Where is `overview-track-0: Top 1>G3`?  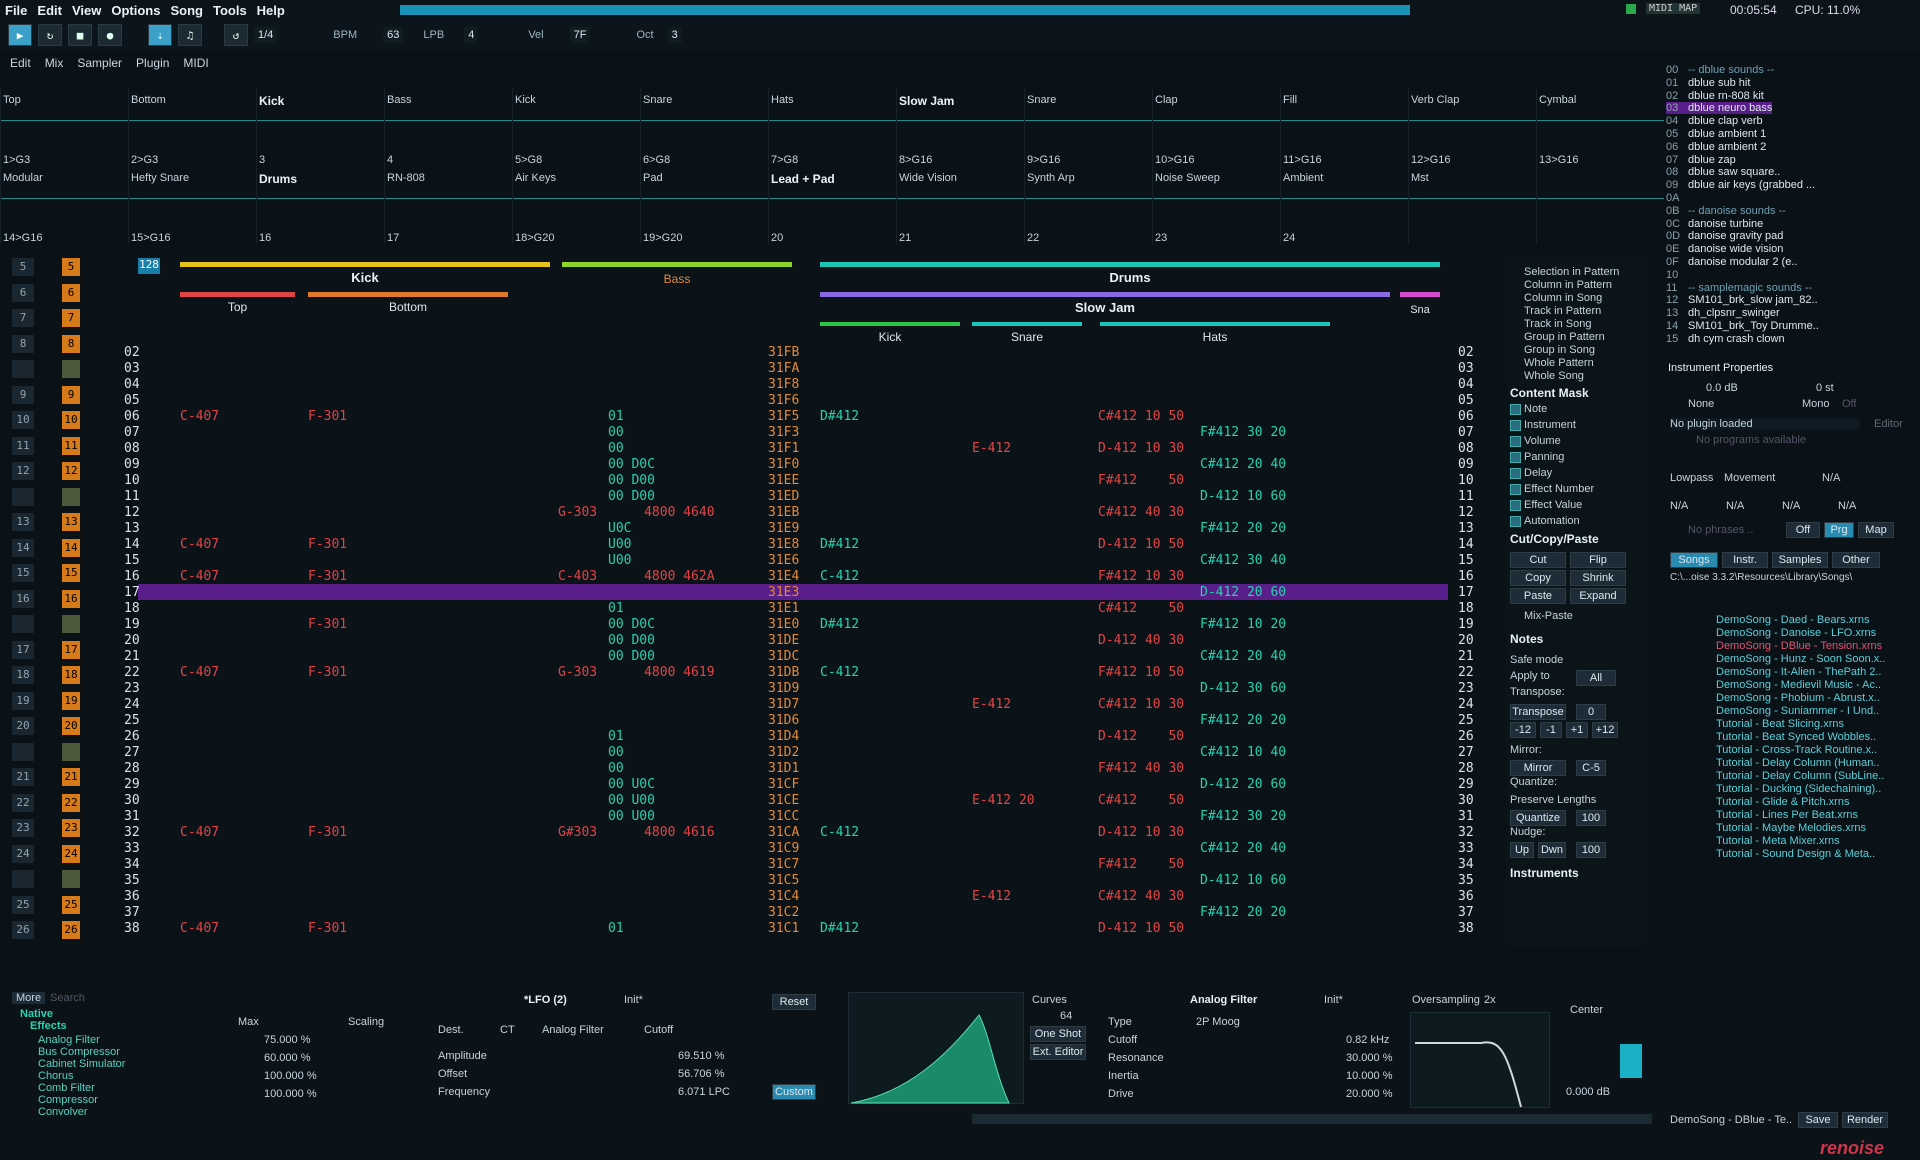
overview-track-0: Top 1>G3 is located at coordinates (64, 127).